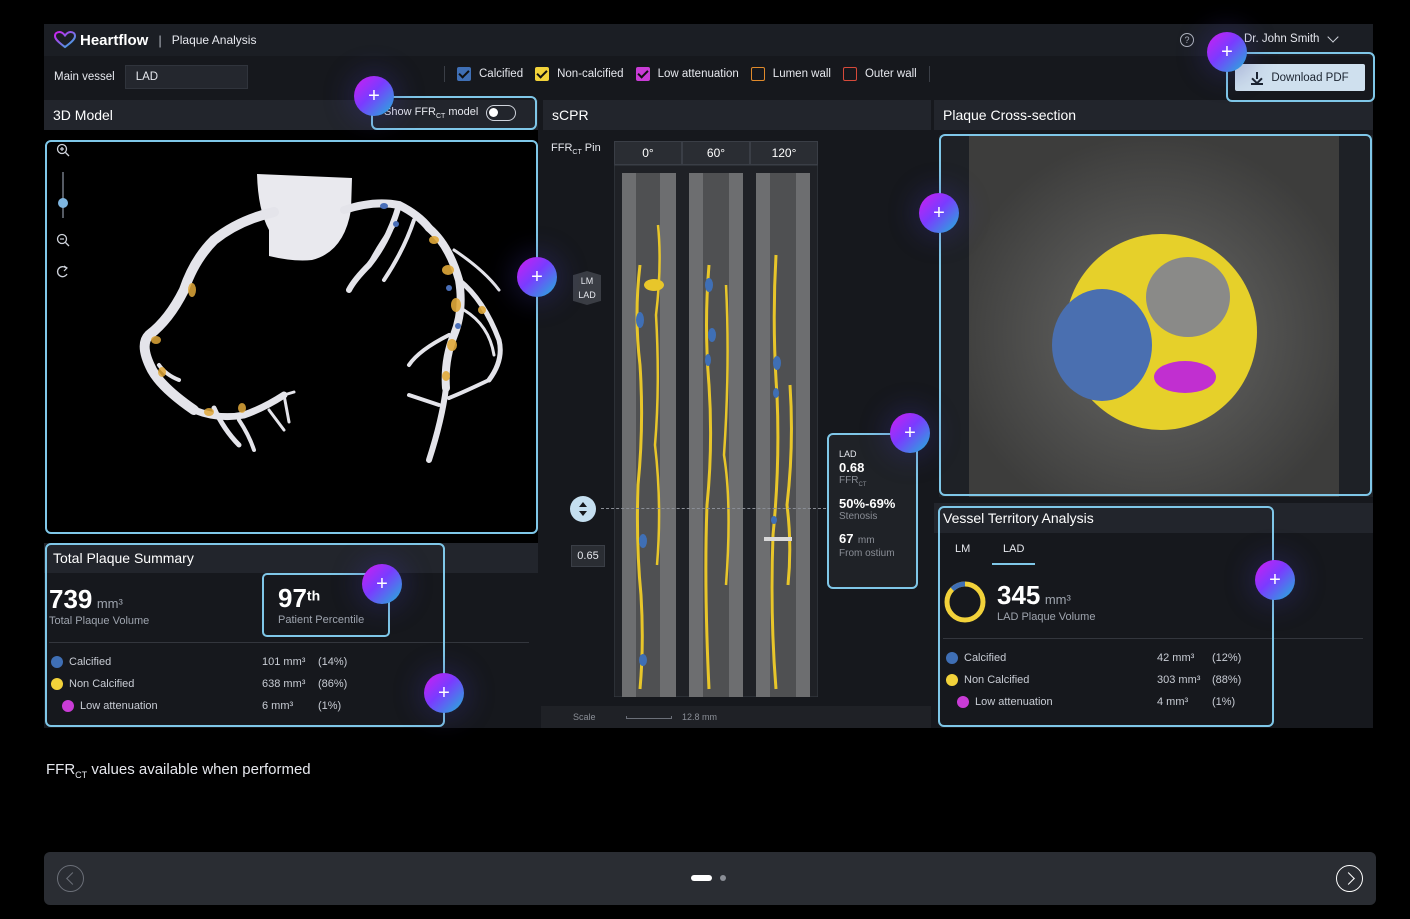  Describe the element at coordinates (454, 113) in the screenshot. I see `highlight-ffr-toggle` at that location.